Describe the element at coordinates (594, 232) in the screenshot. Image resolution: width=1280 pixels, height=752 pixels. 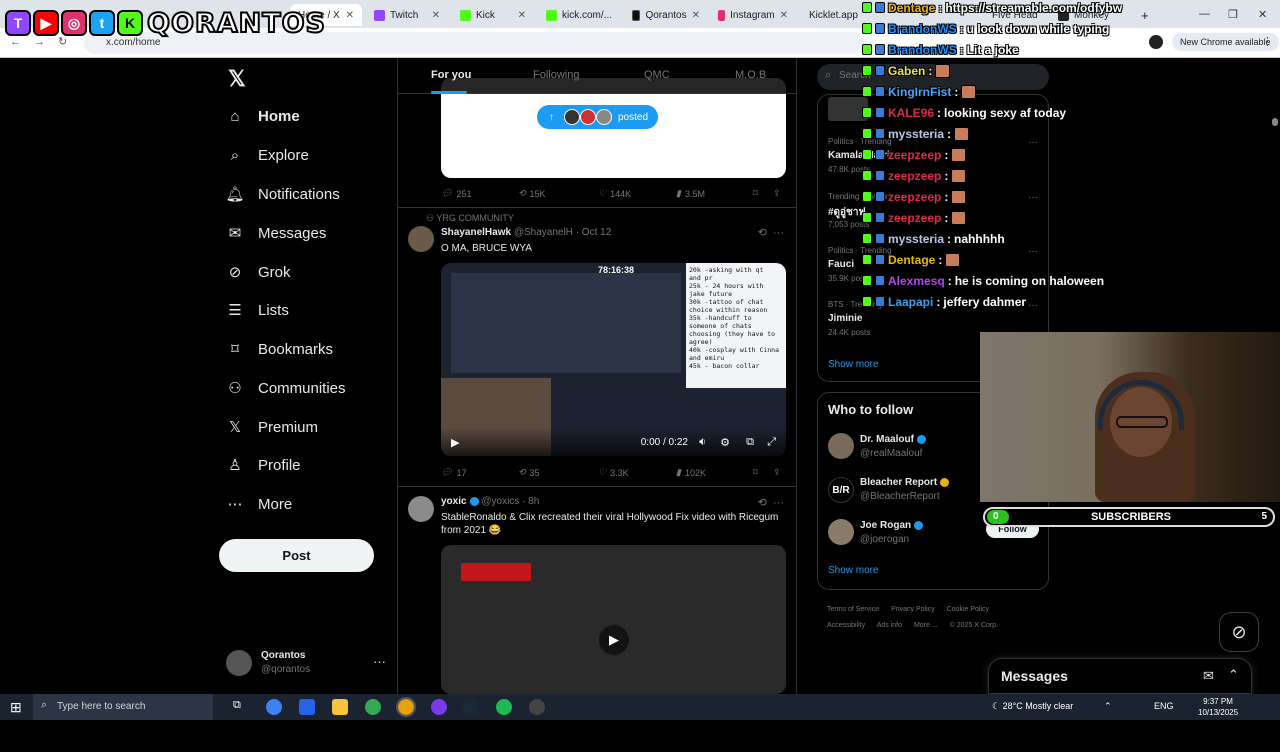
I see `tweet-time: · Oct 12` at that location.